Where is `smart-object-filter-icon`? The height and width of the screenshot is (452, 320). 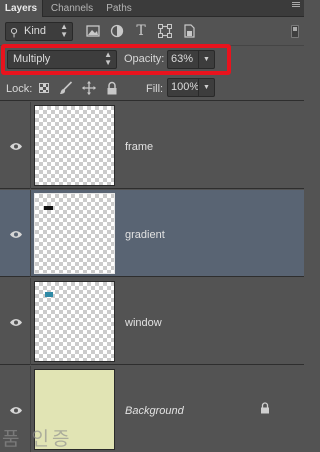 smart-object-filter-icon is located at coordinates (189, 31).